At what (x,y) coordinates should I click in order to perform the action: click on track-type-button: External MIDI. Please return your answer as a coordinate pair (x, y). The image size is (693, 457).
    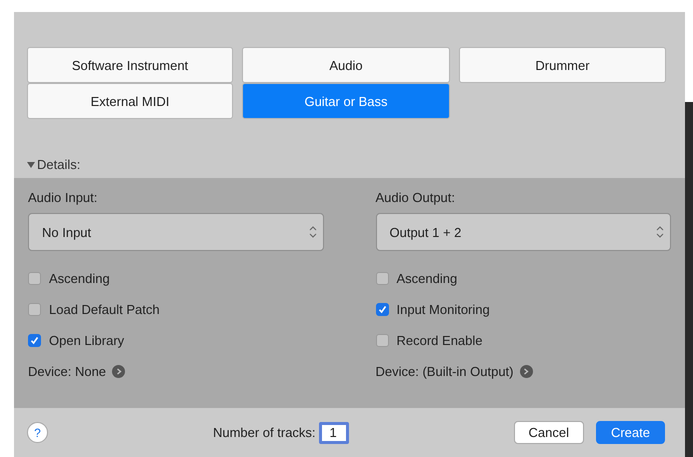
    Looking at the image, I should click on (130, 101).